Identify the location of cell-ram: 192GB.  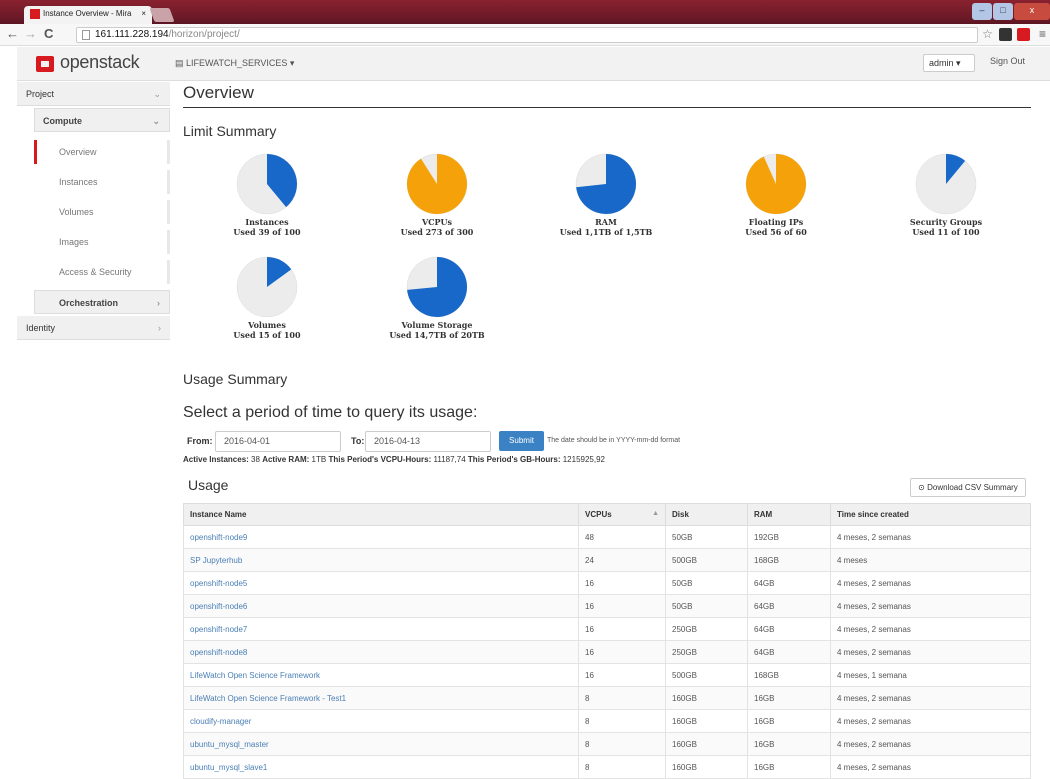
(789, 537).